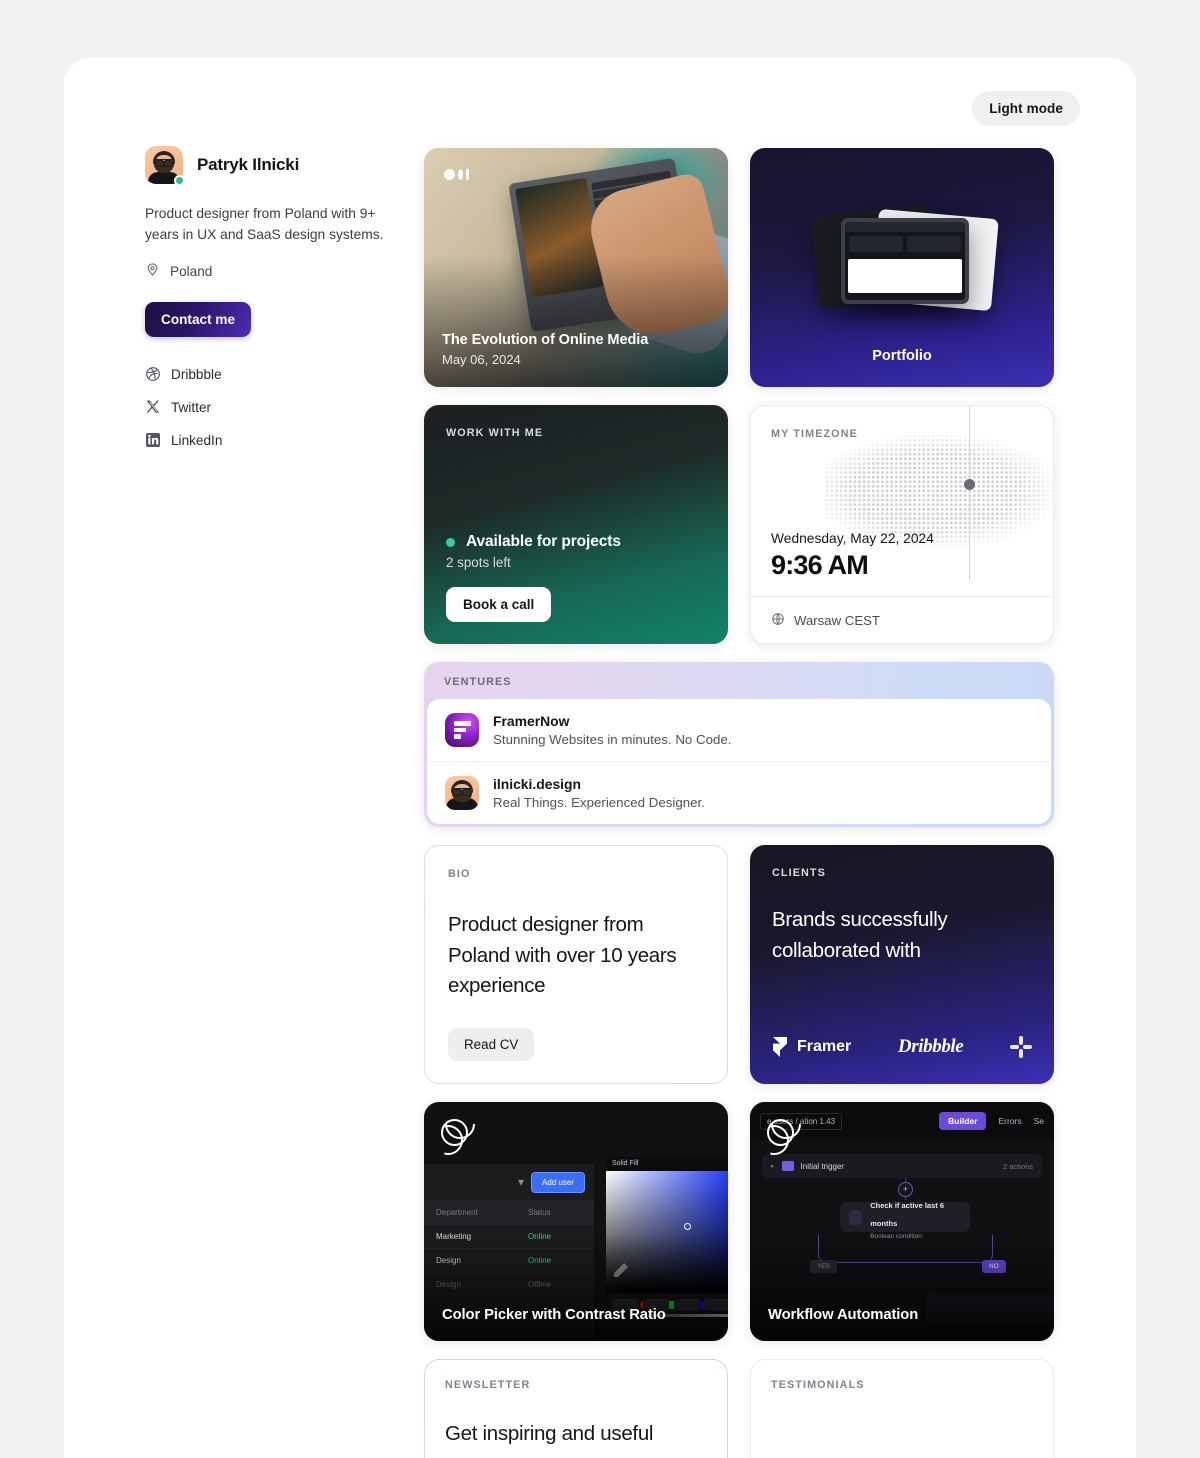 The width and height of the screenshot is (1200, 1458). What do you see at coordinates (969, 484) in the screenshot?
I see `timezone-location-dot` at bounding box center [969, 484].